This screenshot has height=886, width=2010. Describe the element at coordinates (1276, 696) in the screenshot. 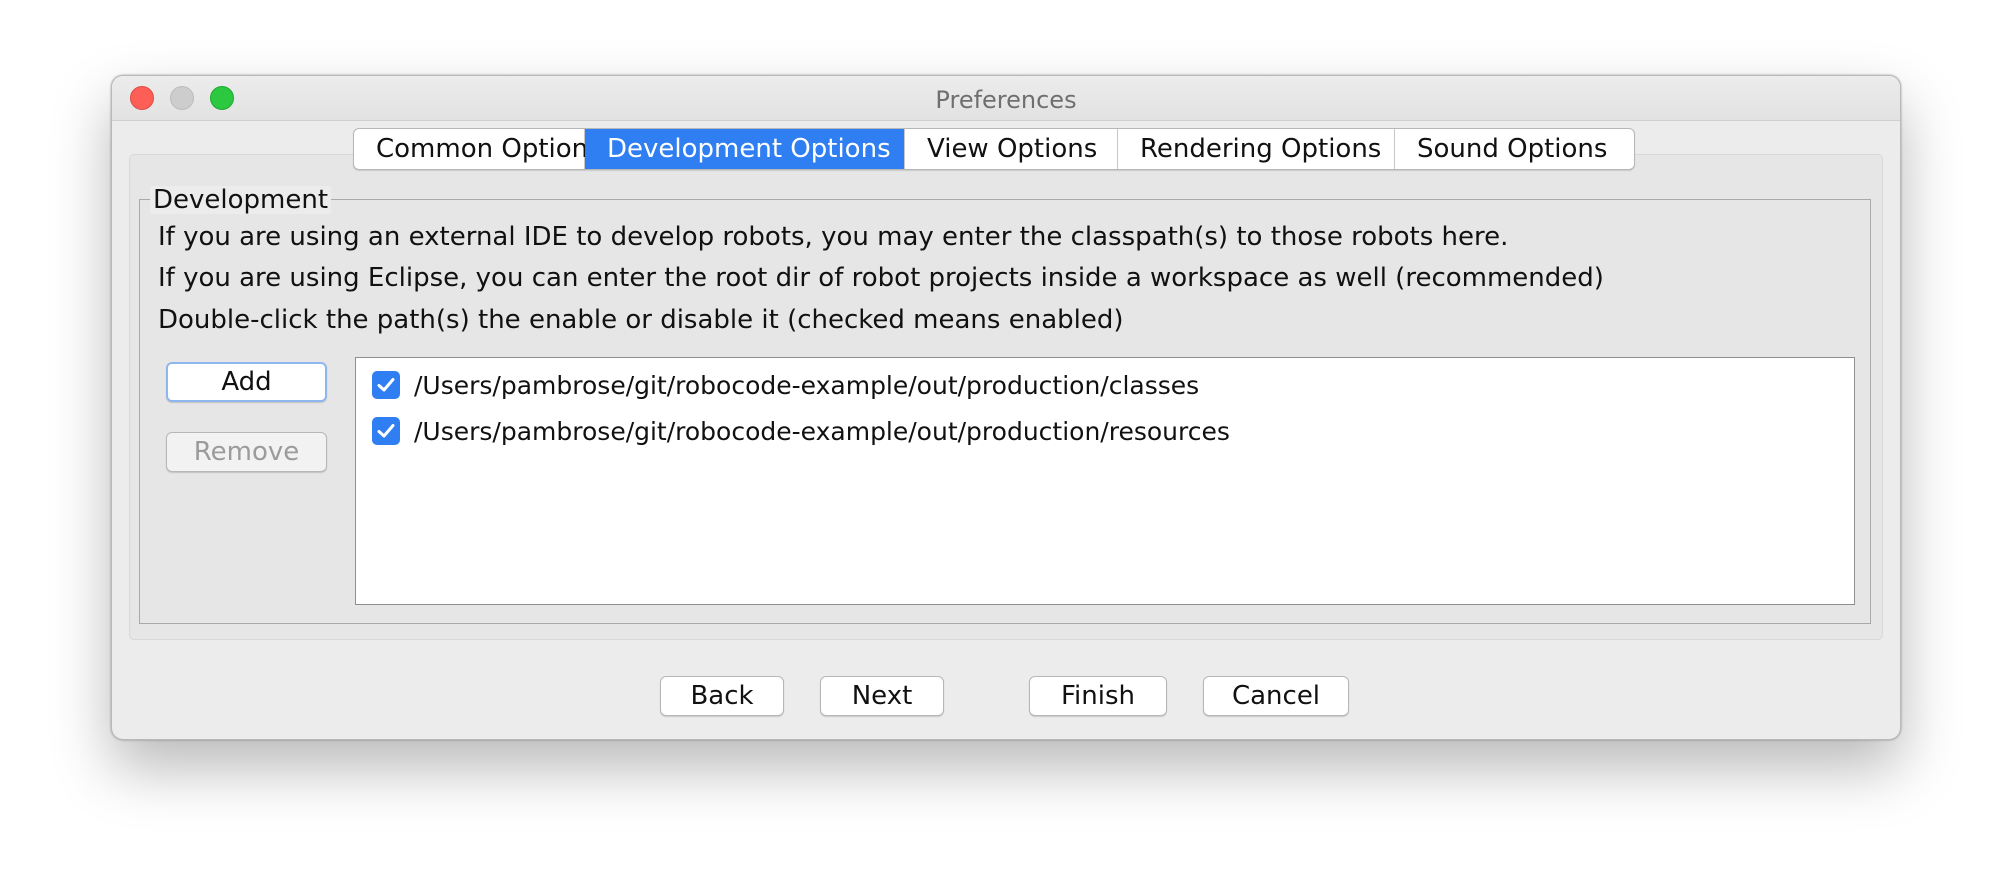

I see `cancel-button: Cancel` at that location.